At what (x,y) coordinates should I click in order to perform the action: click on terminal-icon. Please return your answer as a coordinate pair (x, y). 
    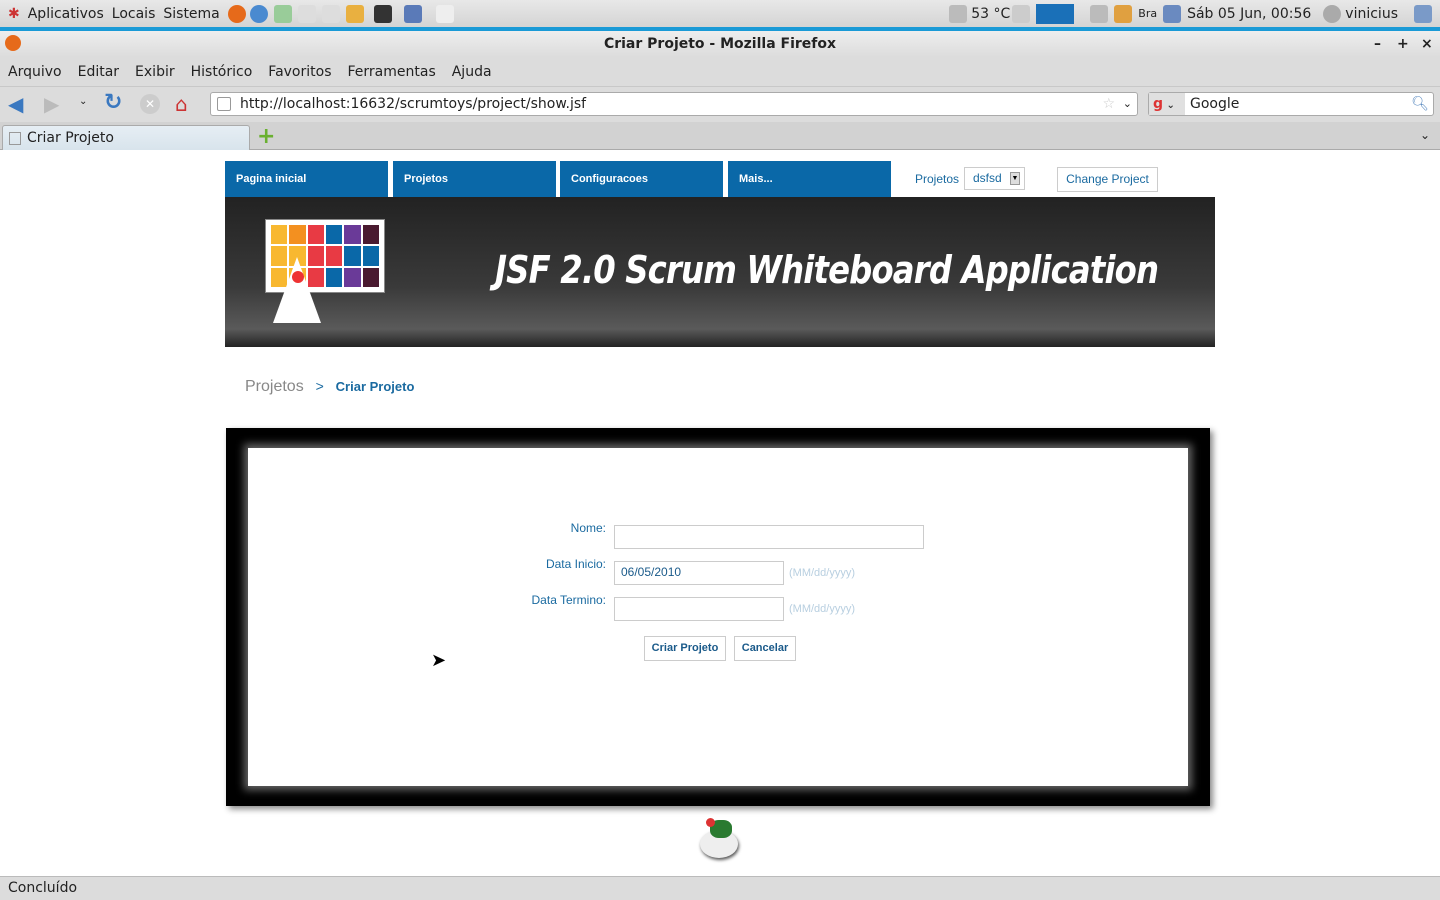
    Looking at the image, I should click on (382, 13).